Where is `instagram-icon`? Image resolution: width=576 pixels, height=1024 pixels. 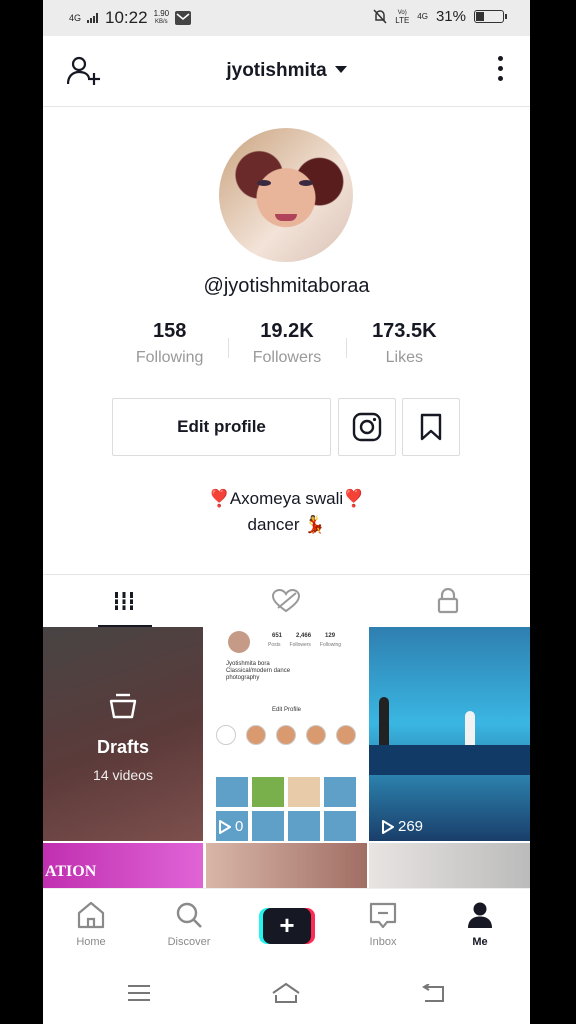 instagram-icon is located at coordinates (367, 427).